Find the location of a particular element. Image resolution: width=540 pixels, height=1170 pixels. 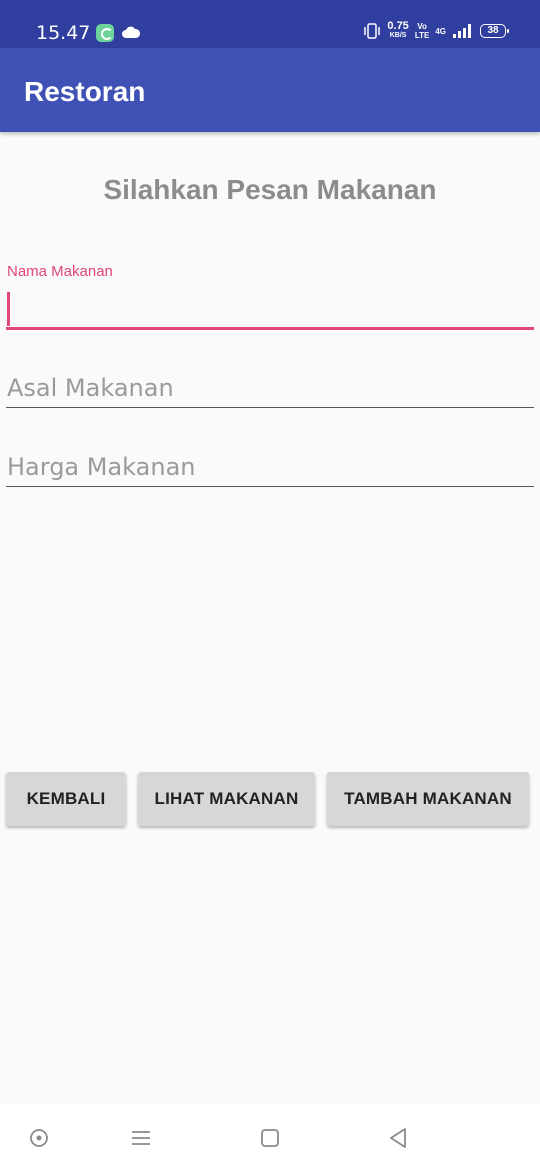

network-speed-unit: KB/S is located at coordinates (398, 35).